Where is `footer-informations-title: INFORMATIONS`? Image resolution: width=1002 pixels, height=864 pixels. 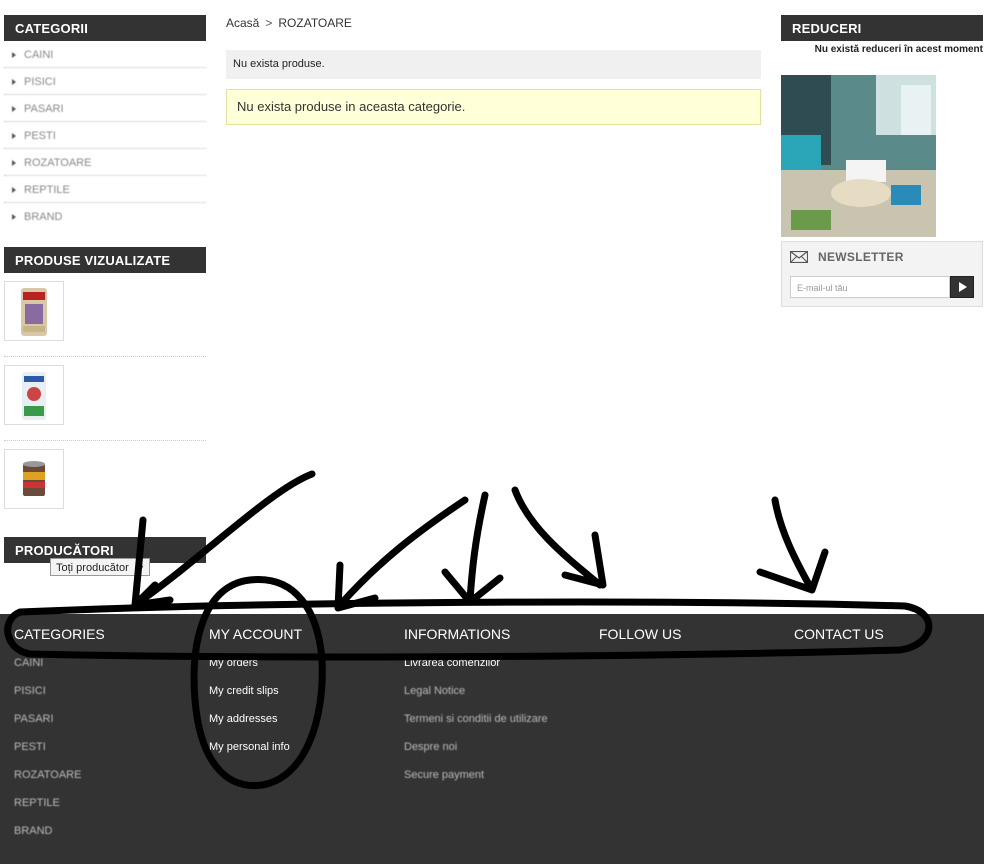 footer-informations-title: INFORMATIONS is located at coordinates (457, 634).